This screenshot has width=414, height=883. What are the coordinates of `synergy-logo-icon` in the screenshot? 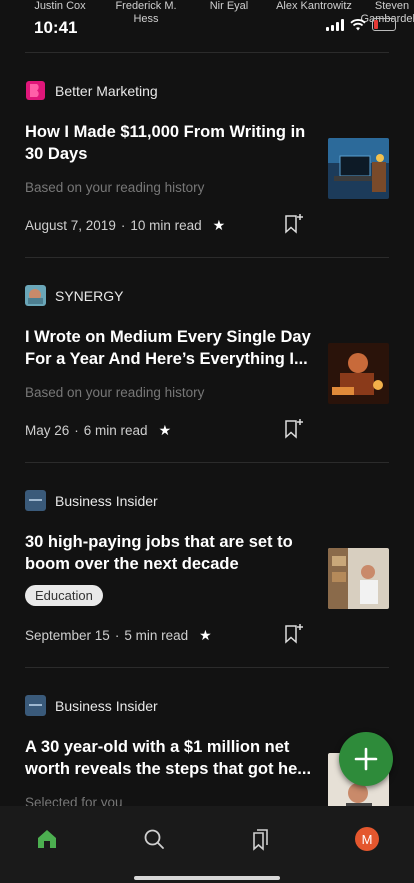 It's located at (35, 295).